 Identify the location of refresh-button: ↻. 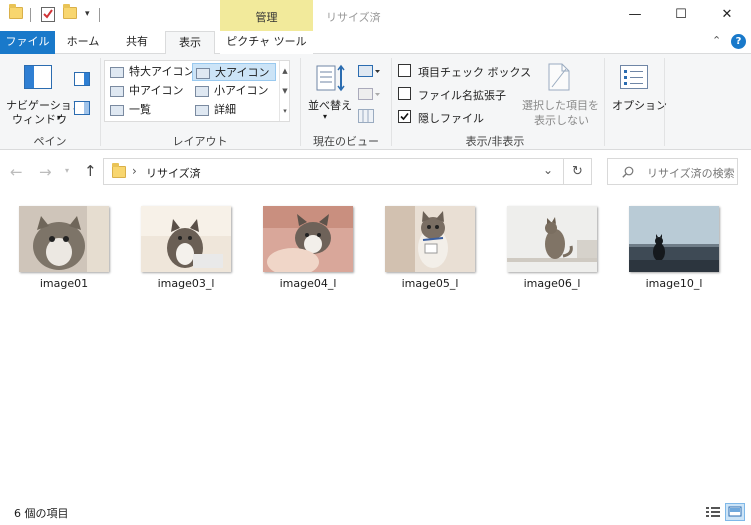
(578, 171).